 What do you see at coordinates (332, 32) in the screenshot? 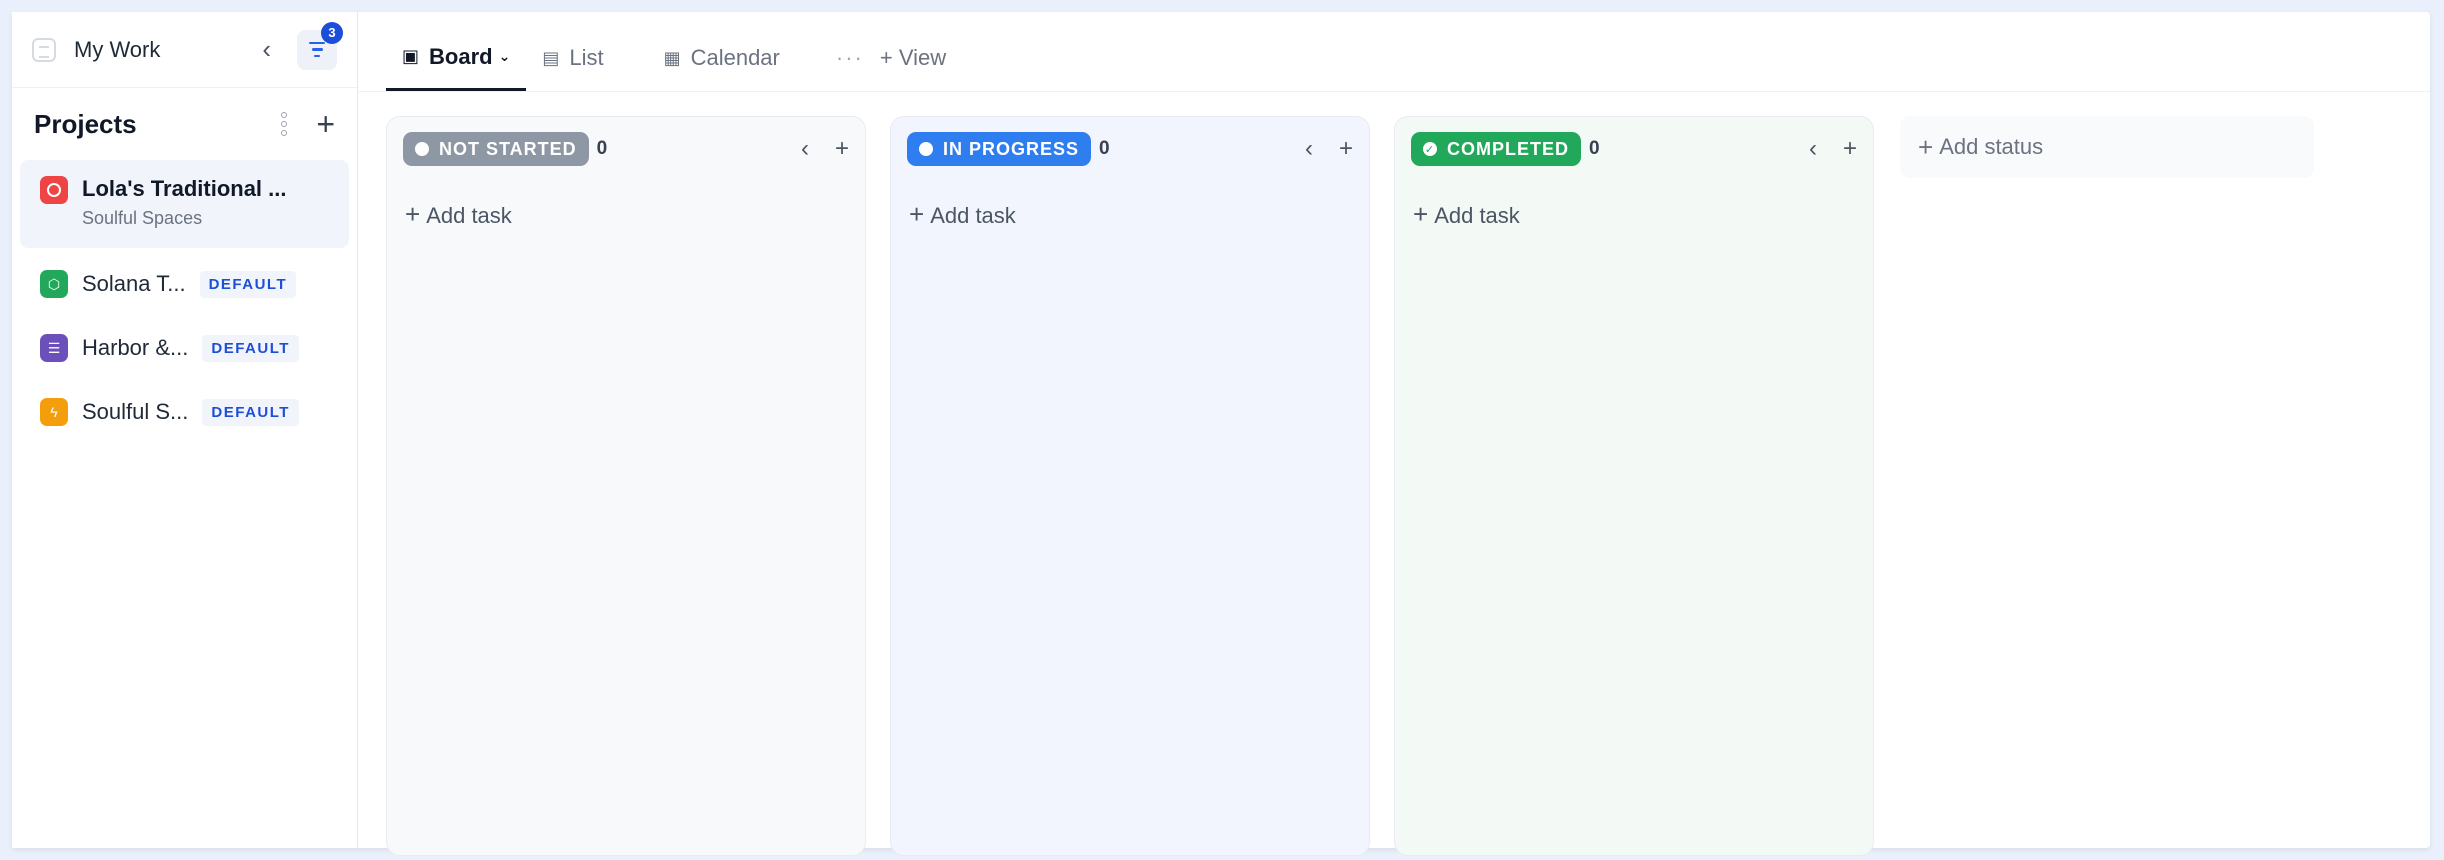
I see `filter-count-badge: 3` at bounding box center [332, 32].